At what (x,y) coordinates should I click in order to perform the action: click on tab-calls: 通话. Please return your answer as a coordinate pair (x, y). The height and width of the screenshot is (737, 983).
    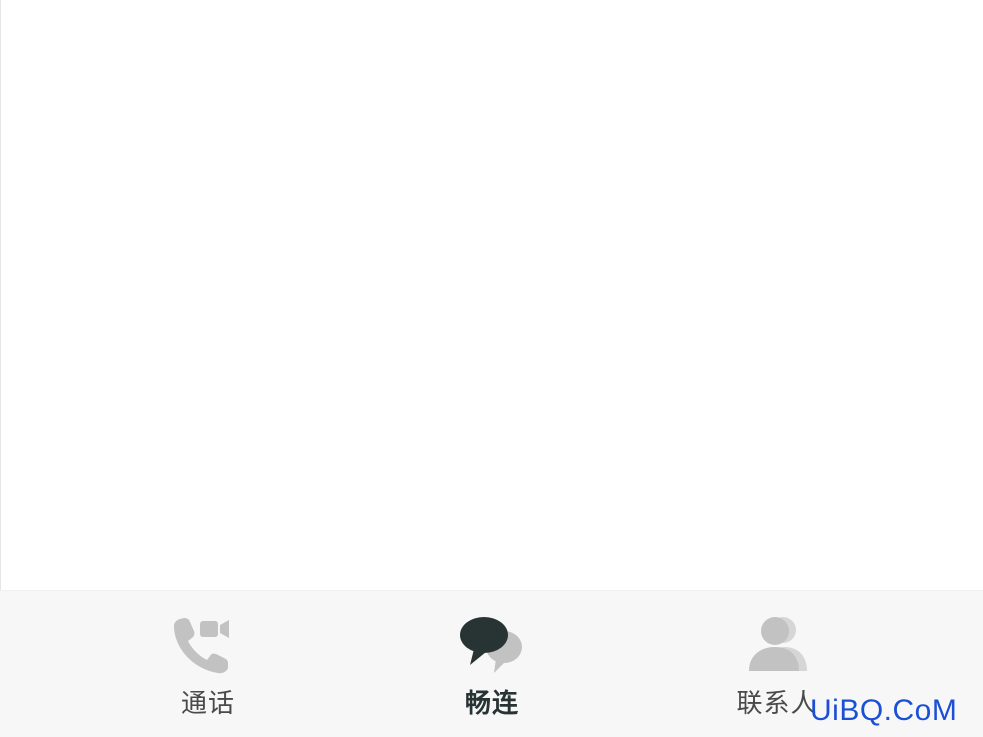
    Looking at the image, I should click on (208, 664).